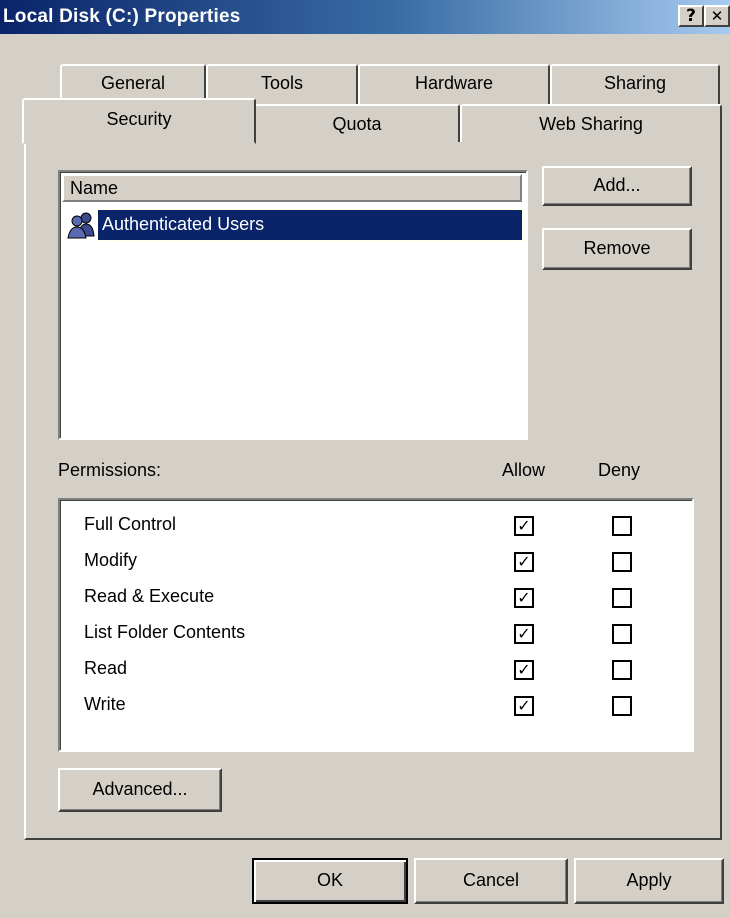 The height and width of the screenshot is (918, 730). What do you see at coordinates (122, 16) in the screenshot?
I see `window-title: Local Disk (C:) Properties` at bounding box center [122, 16].